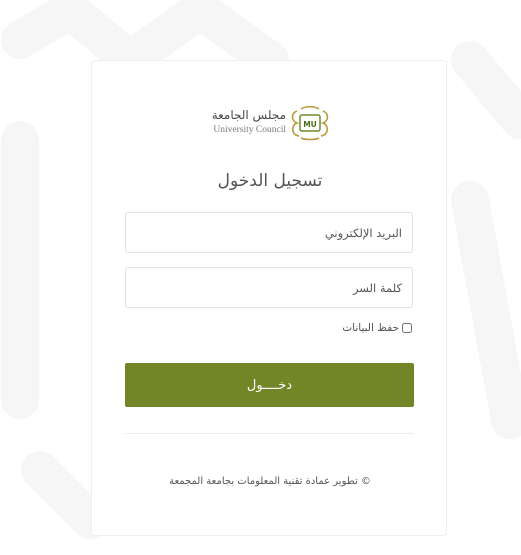  Describe the element at coordinates (270, 181) in the screenshot. I see `page-title: تسجيل الدخول` at that location.